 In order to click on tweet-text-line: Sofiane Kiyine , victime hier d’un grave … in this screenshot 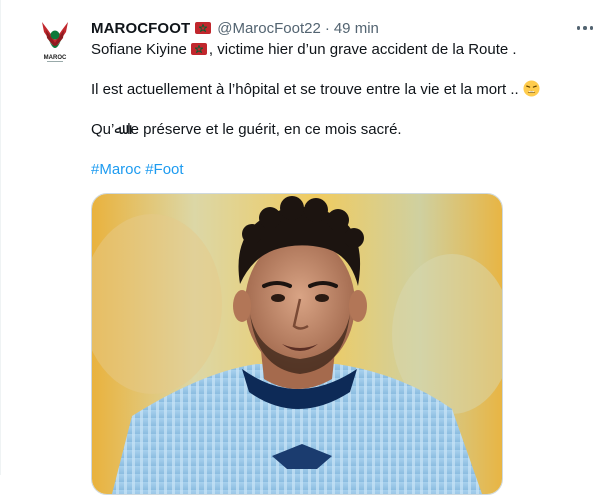, I will do `click(304, 50)`.